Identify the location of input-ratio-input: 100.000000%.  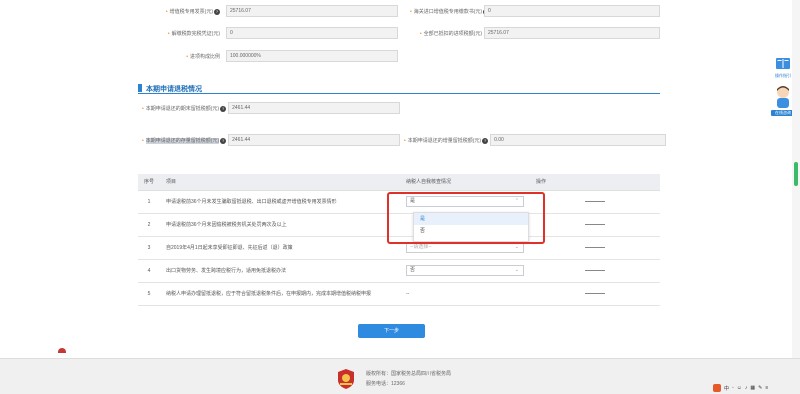
(312, 56).